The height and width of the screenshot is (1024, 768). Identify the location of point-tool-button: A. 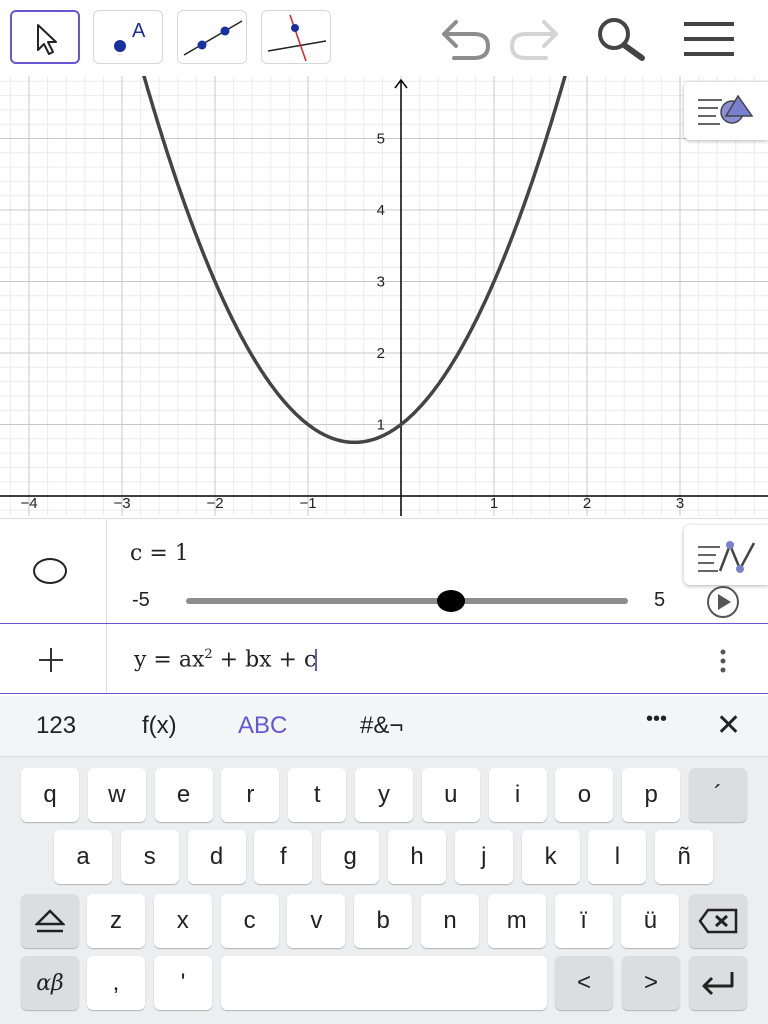
(128, 37).